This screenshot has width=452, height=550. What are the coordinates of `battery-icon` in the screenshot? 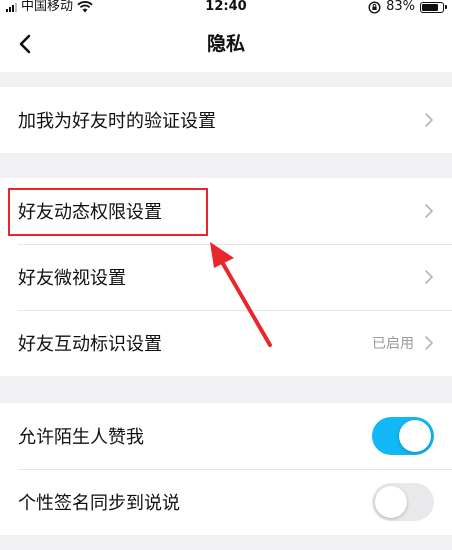 It's located at (433, 7).